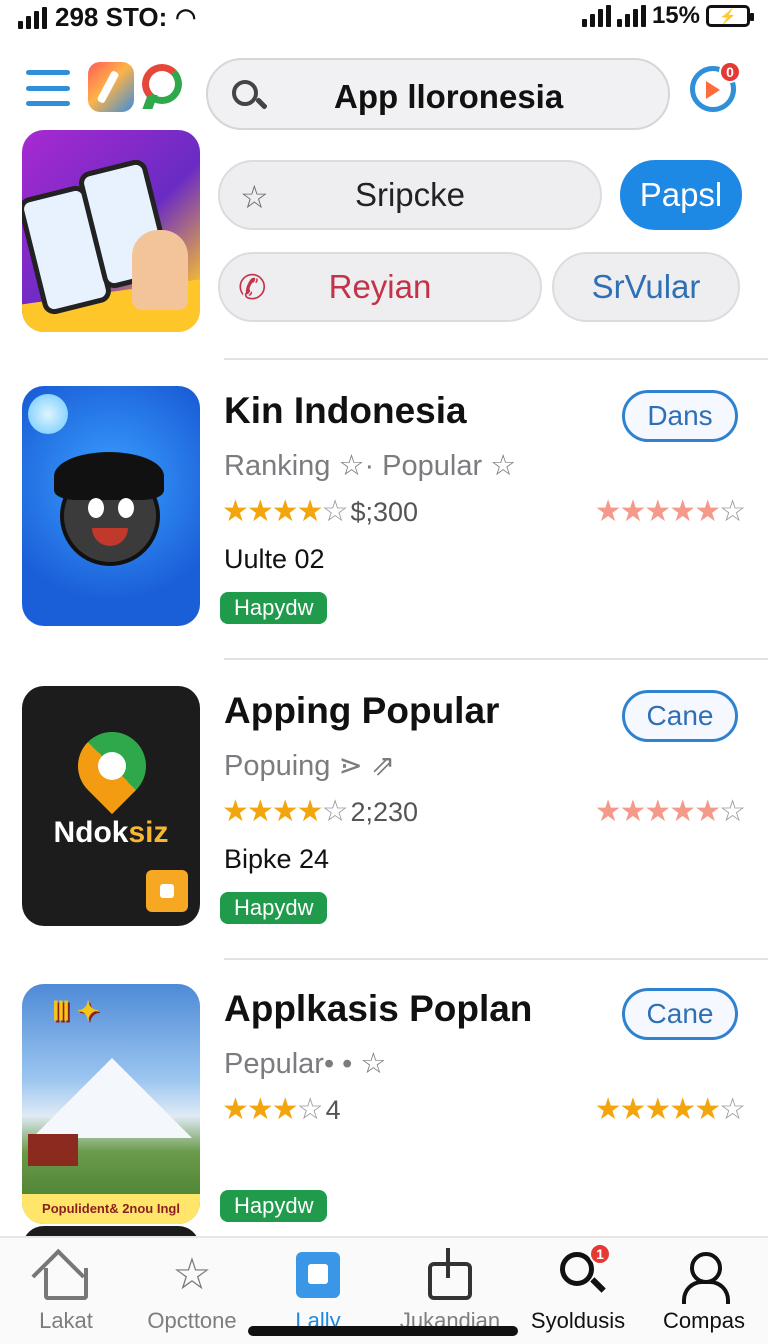 This screenshot has width=768, height=1344. What do you see at coordinates (333, 1110) in the screenshot?
I see `app-price: 4` at bounding box center [333, 1110].